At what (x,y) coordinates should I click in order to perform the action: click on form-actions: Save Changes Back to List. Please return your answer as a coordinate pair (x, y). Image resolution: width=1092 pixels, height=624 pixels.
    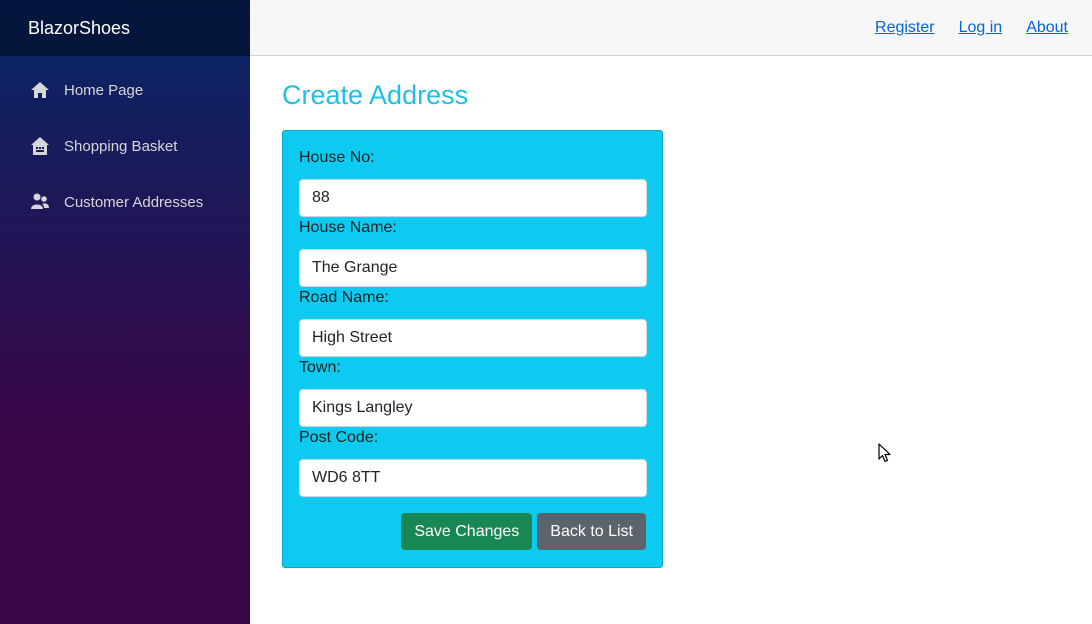
    Looking at the image, I should click on (523, 531).